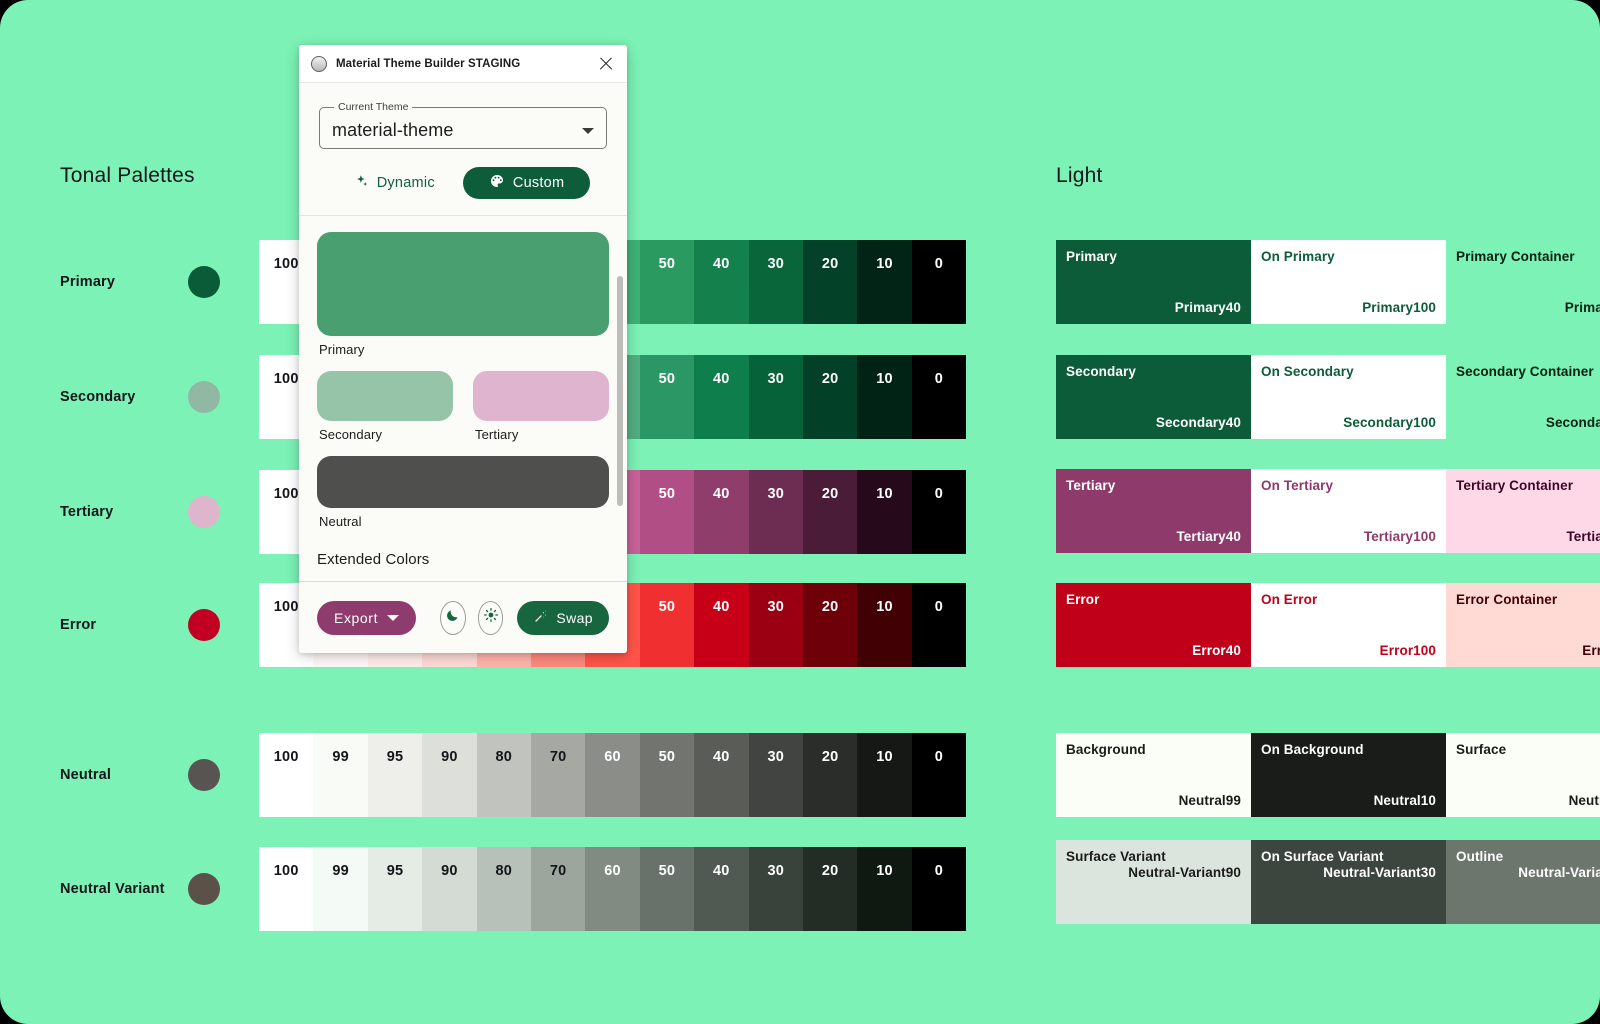  I want to click on dark-mode-button, so click(453, 617).